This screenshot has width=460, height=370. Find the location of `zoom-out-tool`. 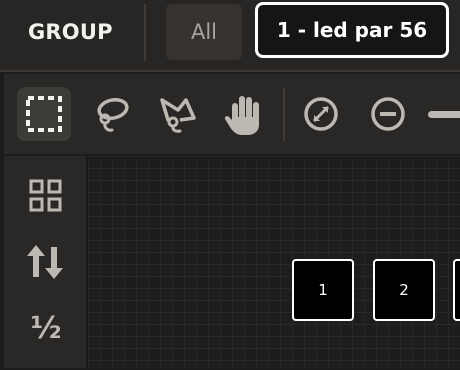

zoom-out-tool is located at coordinates (388, 114).